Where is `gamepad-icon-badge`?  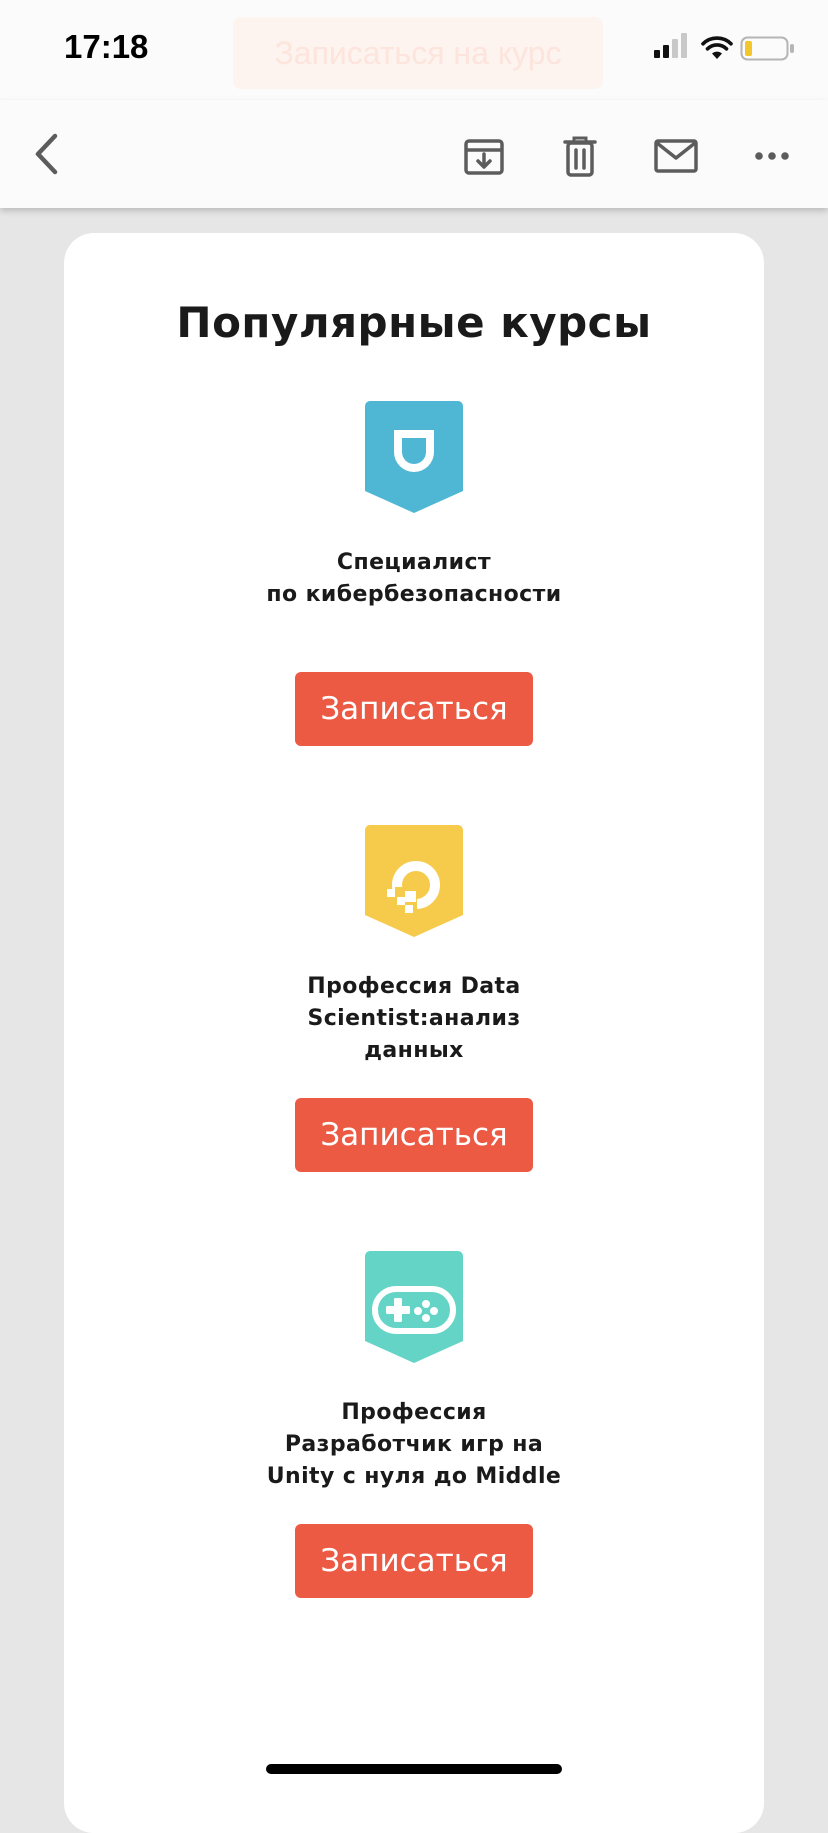
gamepad-icon-badge is located at coordinates (414, 1307).